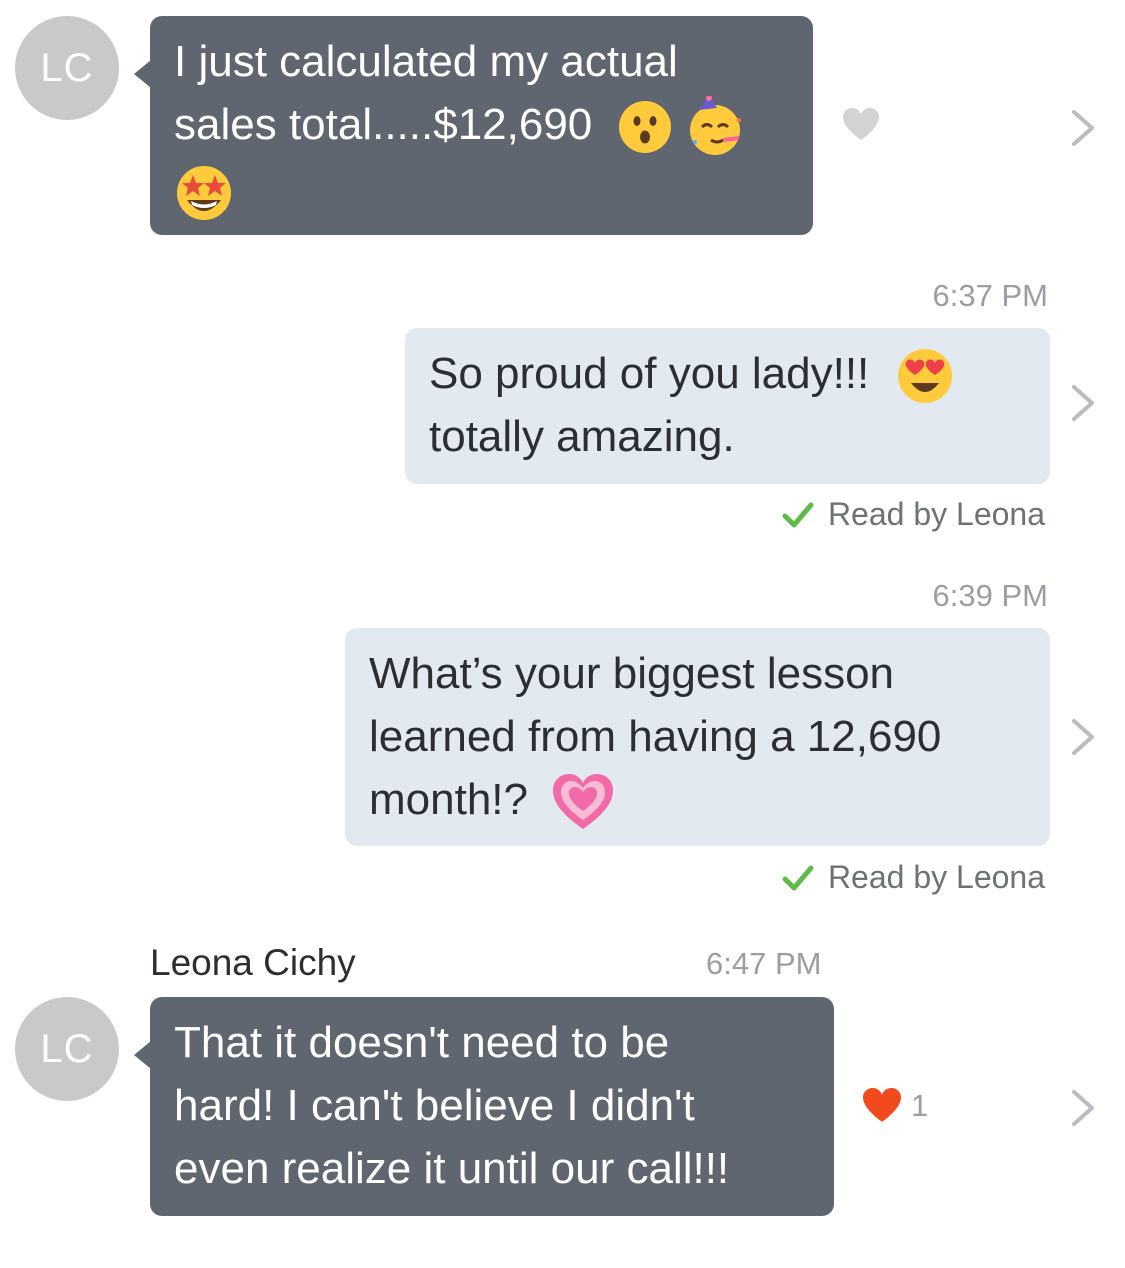 The image size is (1125, 1268). Describe the element at coordinates (715, 126) in the screenshot. I see `party-face-emoji` at that location.